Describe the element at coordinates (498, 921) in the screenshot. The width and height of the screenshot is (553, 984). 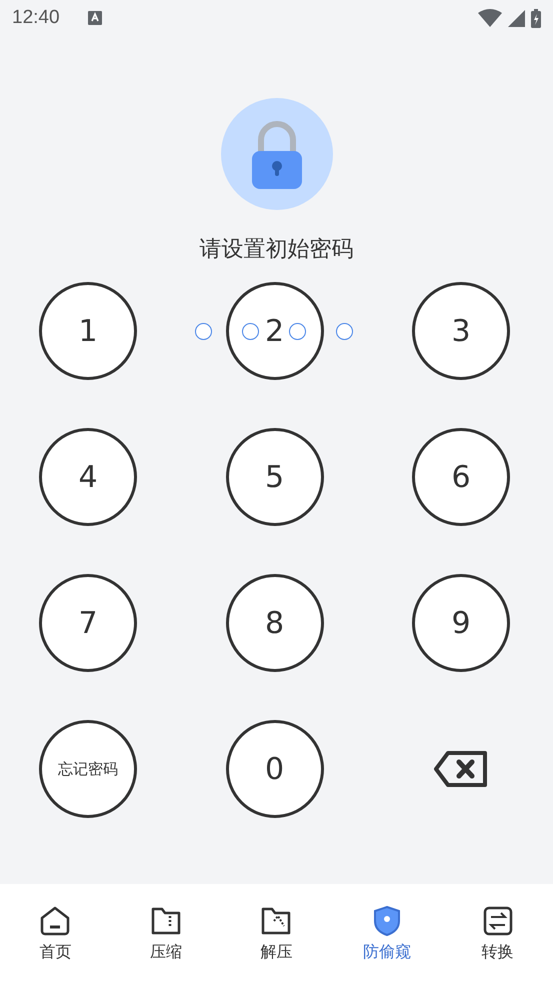
I see `convert-icon` at that location.